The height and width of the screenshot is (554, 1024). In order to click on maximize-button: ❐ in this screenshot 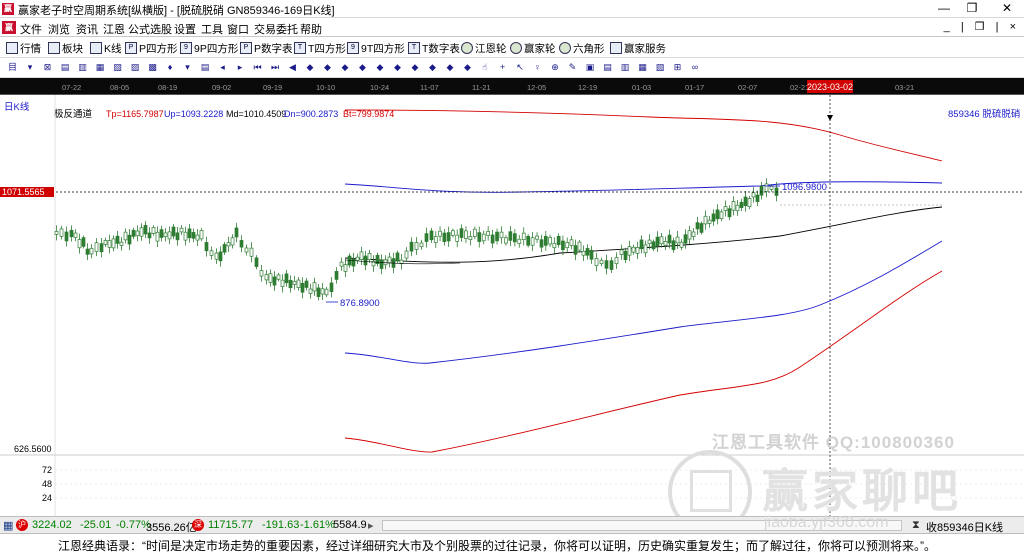, I will do `click(972, 9)`.